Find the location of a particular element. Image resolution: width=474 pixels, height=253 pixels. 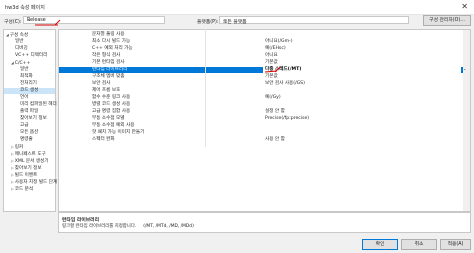

property-value: 기본값 is located at coordinates (271, 76).